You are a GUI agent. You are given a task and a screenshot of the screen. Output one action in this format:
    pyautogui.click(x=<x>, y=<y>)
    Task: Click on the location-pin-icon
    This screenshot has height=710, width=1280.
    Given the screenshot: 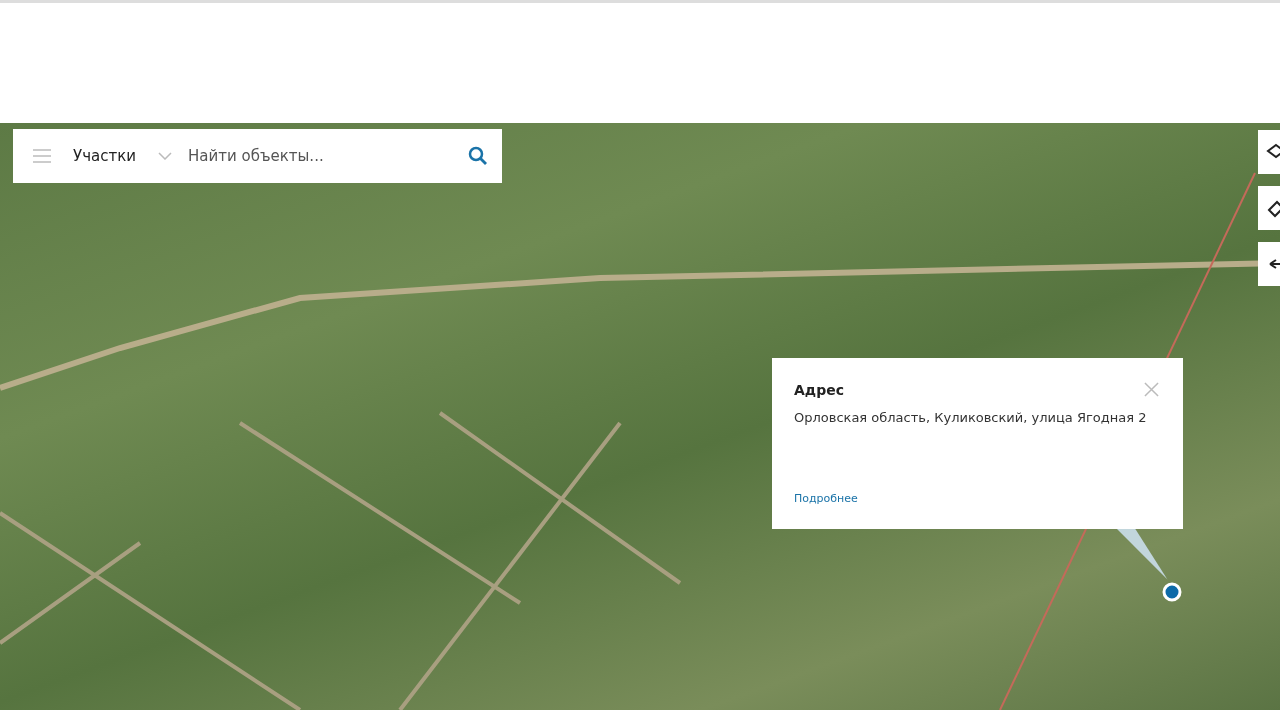 What is the action you would take?
    pyautogui.click(x=1172, y=592)
    